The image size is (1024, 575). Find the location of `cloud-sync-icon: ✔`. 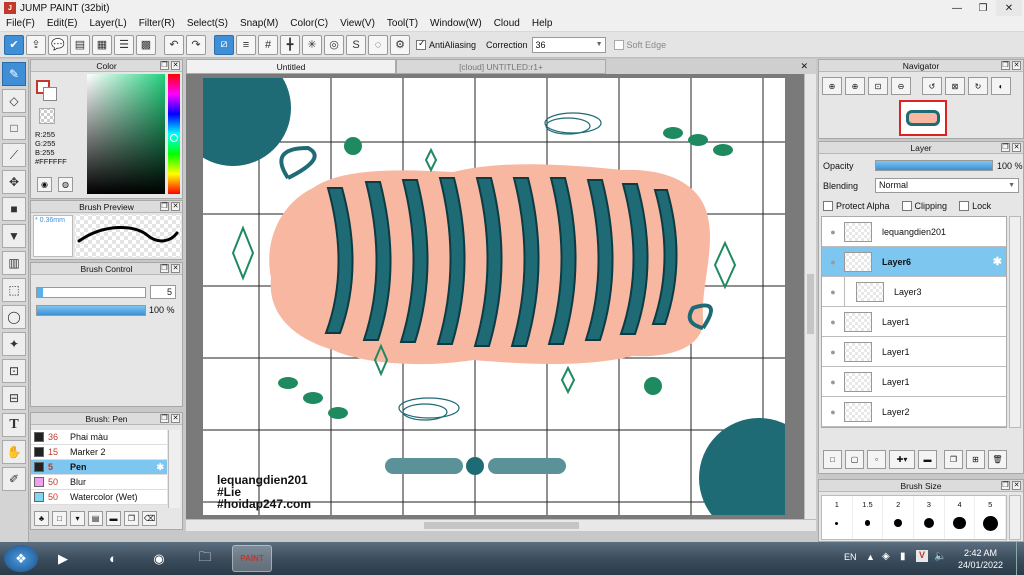

cloud-sync-icon: ✔ is located at coordinates (14, 44).